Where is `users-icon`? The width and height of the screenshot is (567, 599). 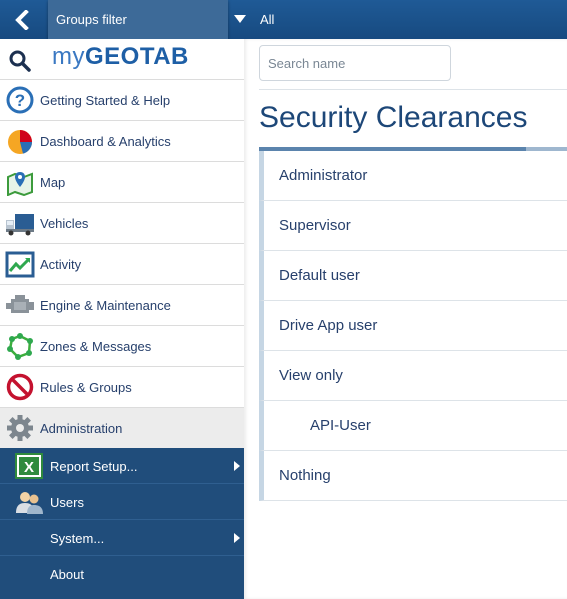
users-icon is located at coordinates (29, 503).